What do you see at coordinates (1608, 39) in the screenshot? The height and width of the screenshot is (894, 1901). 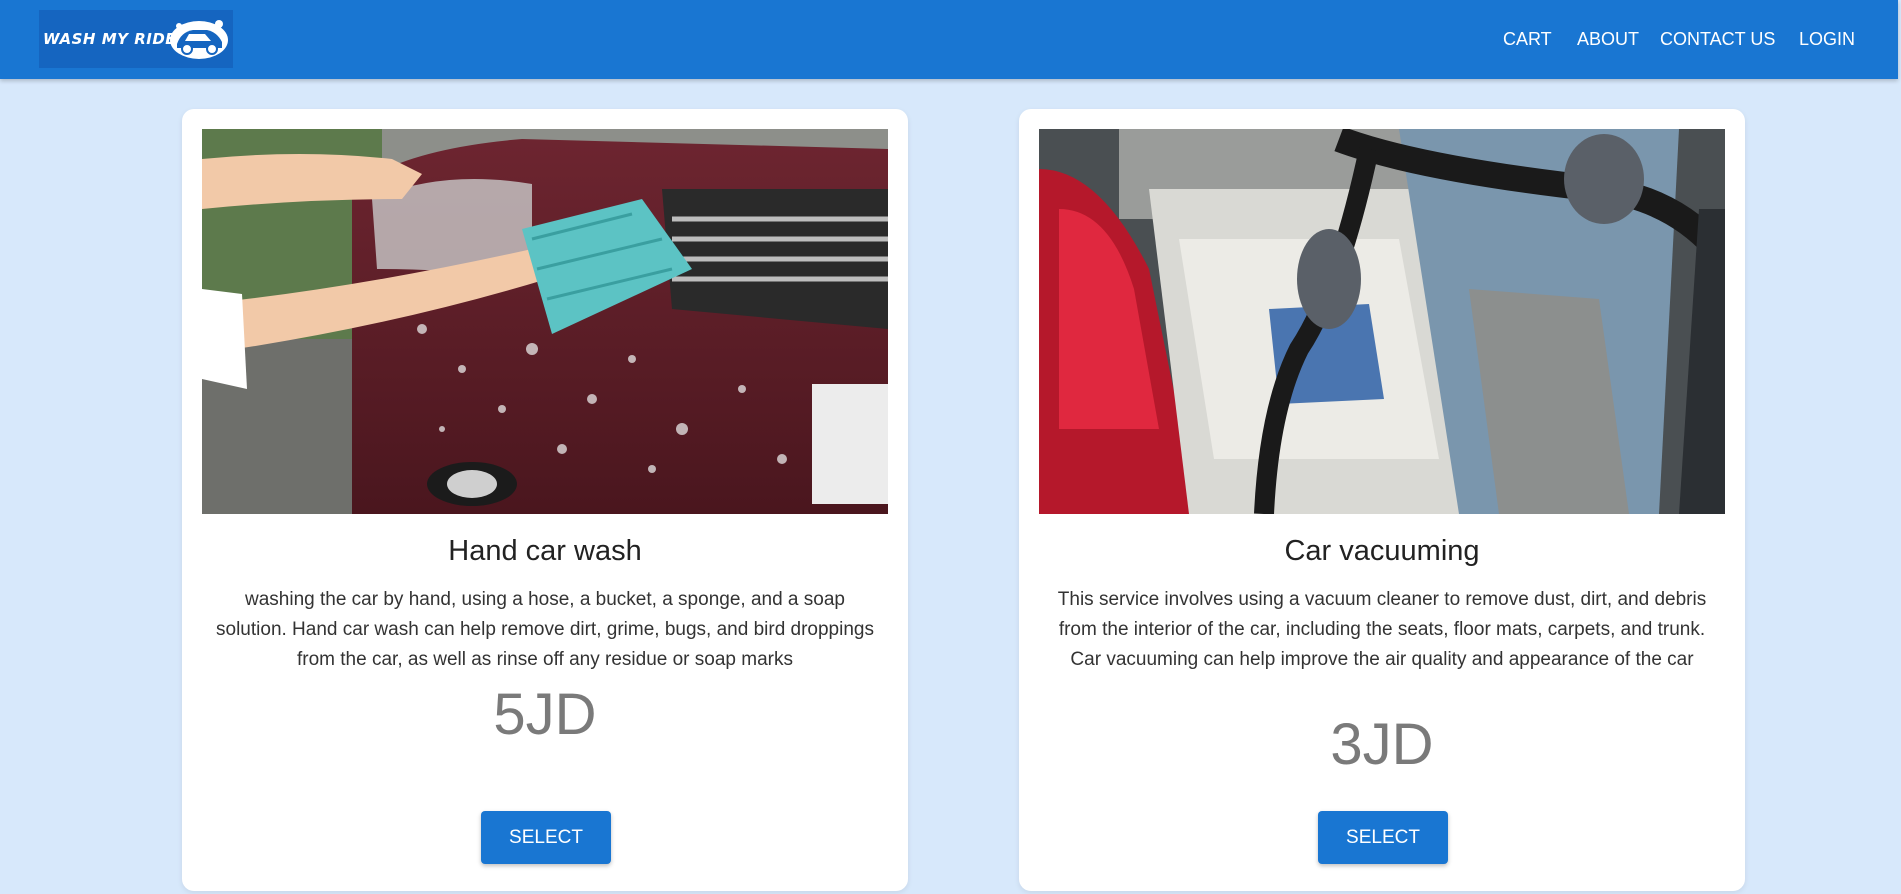 I see `nav-about: ABOUT` at bounding box center [1608, 39].